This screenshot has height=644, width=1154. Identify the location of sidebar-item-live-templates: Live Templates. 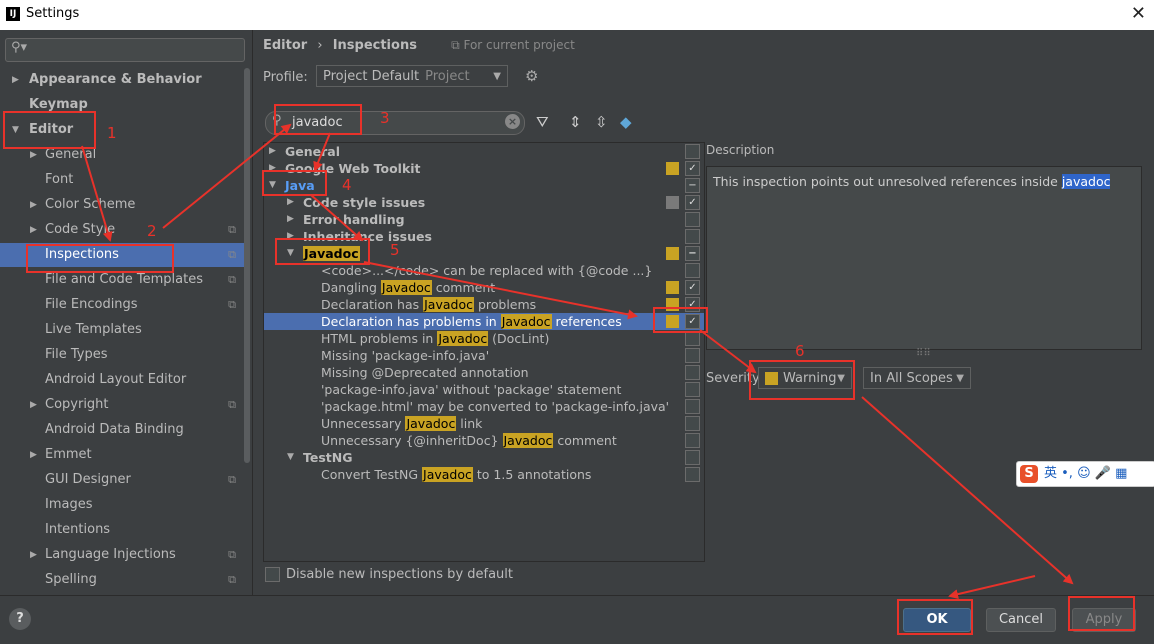
(122, 330).